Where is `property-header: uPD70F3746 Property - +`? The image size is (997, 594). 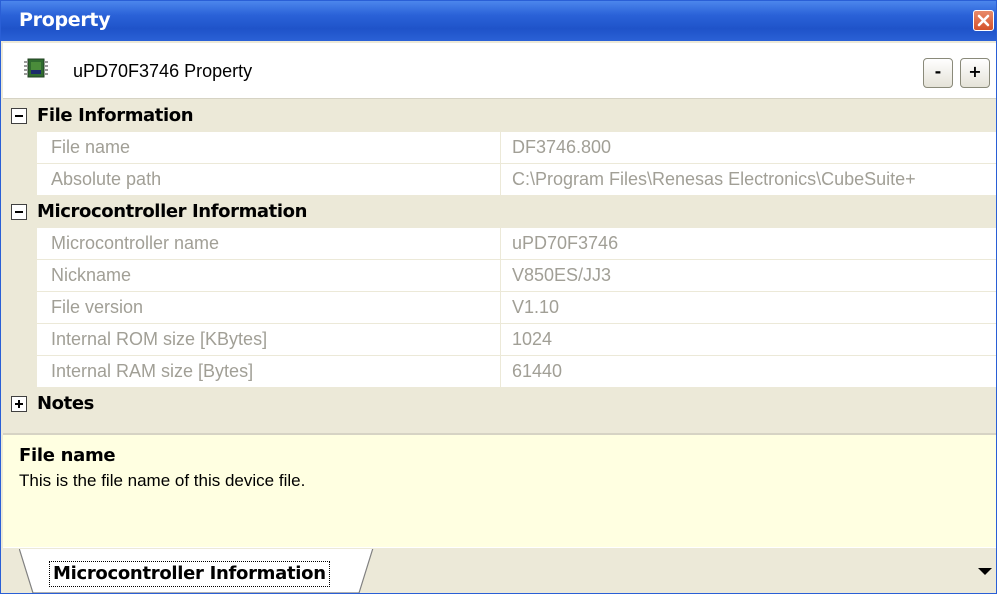
property-header: uPD70F3746 Property - + is located at coordinates (499, 71).